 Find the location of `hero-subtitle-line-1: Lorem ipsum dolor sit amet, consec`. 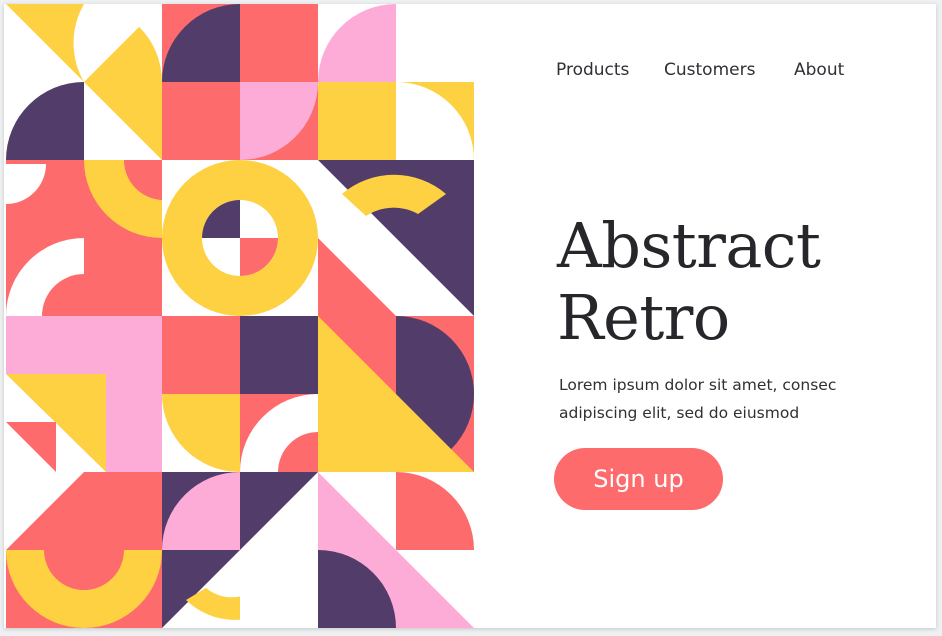

hero-subtitle-line-1: Lorem ipsum dolor sit amet, consec is located at coordinates (698, 385).